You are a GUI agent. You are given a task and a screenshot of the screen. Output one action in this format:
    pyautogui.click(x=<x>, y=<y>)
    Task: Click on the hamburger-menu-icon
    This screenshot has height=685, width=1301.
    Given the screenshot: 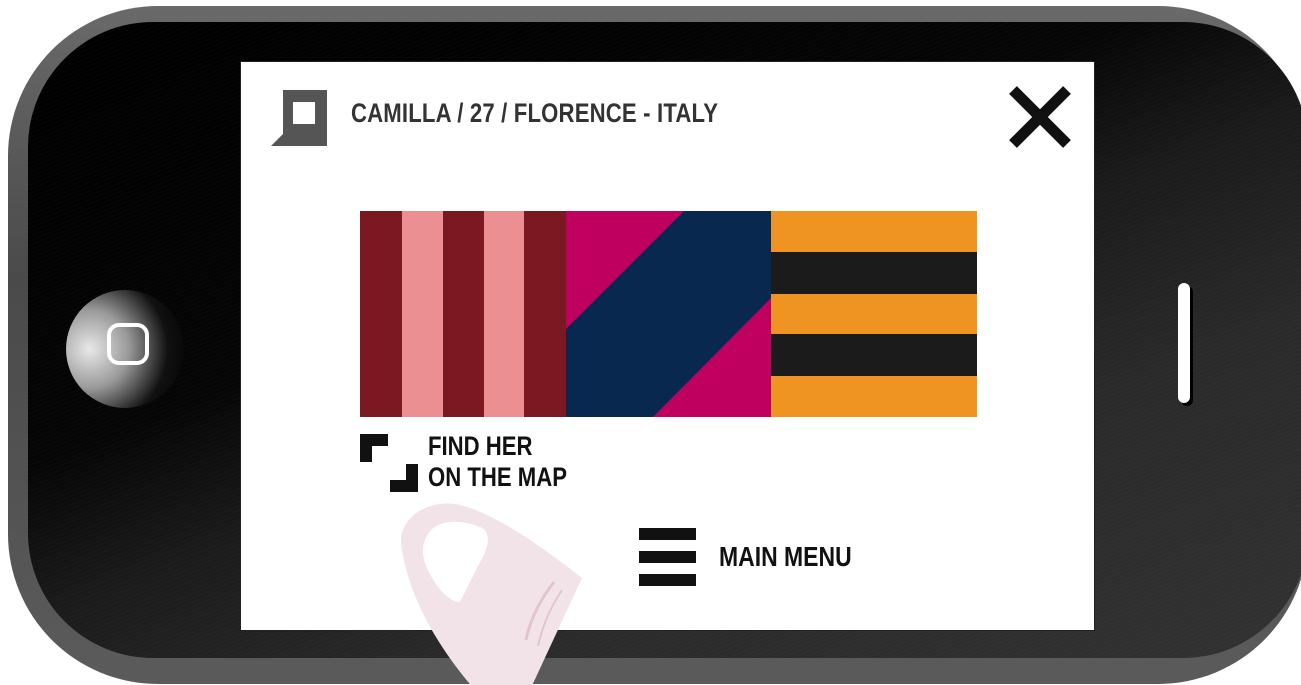 What is the action you would take?
    pyautogui.click(x=667, y=557)
    